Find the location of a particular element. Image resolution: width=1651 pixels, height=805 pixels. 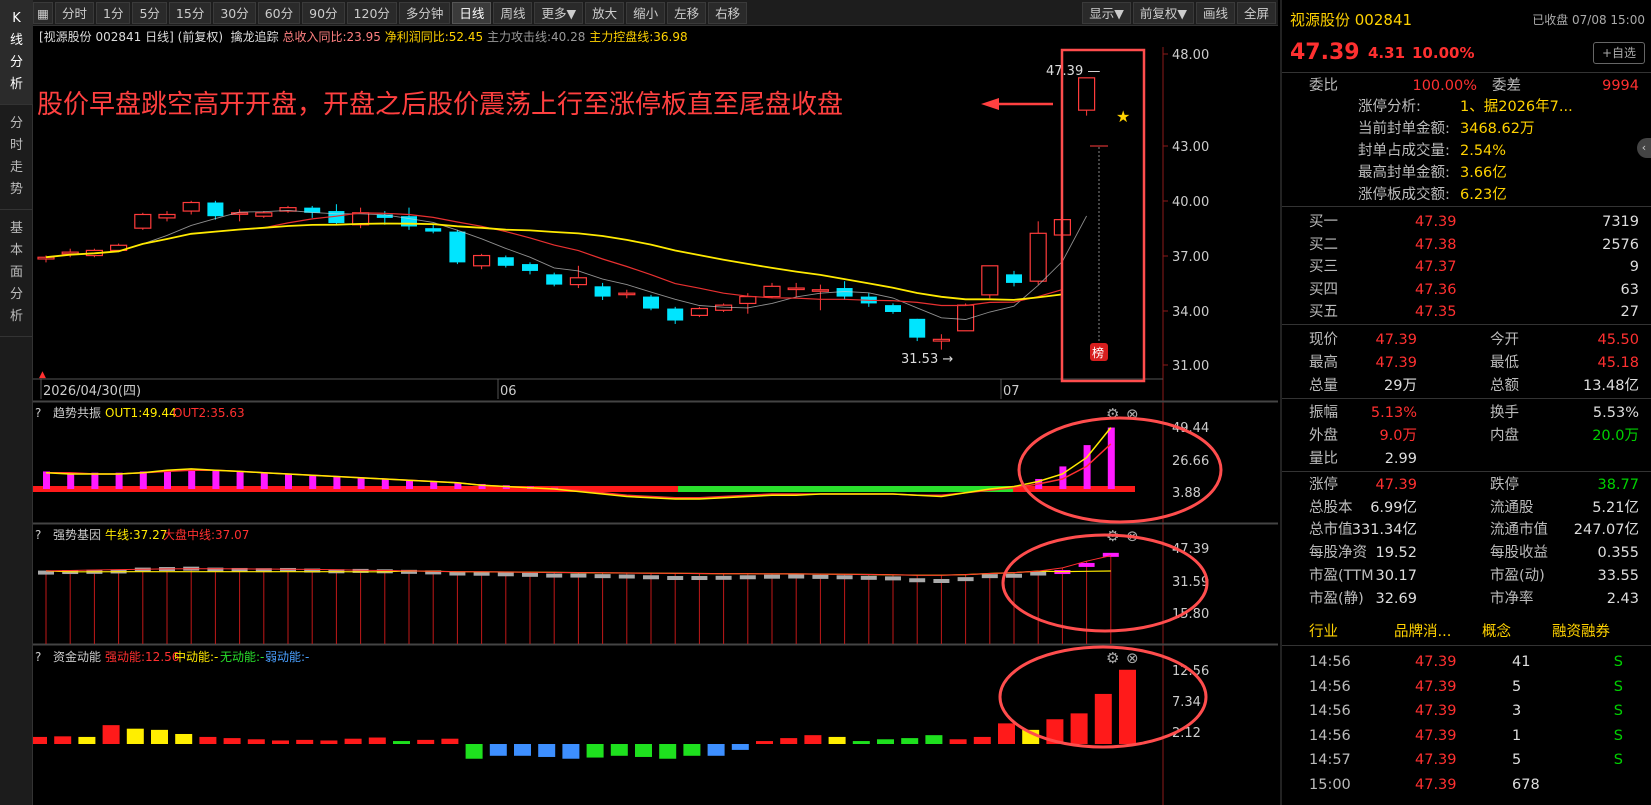

period-button-6: 90分 is located at coordinates (323, 12).